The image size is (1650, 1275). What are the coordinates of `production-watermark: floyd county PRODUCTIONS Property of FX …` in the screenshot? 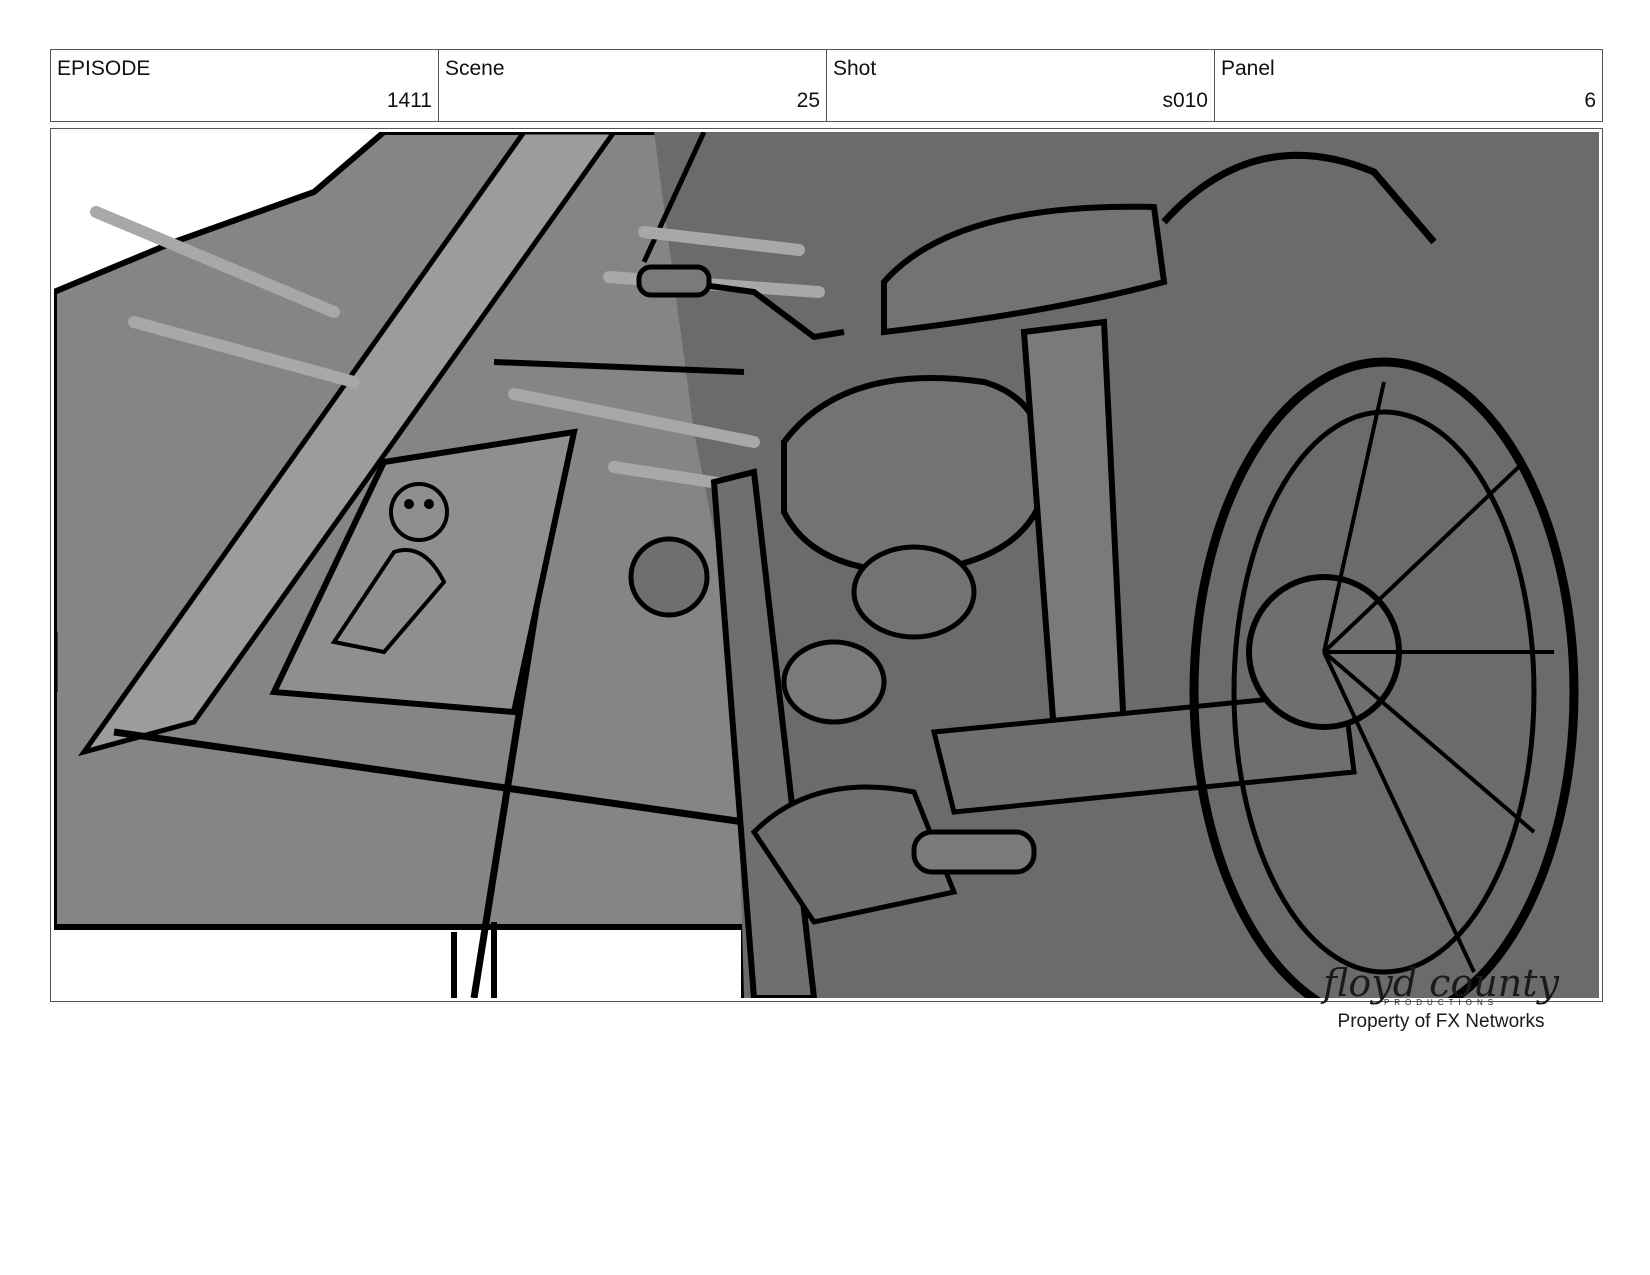 It's located at (1441, 998).